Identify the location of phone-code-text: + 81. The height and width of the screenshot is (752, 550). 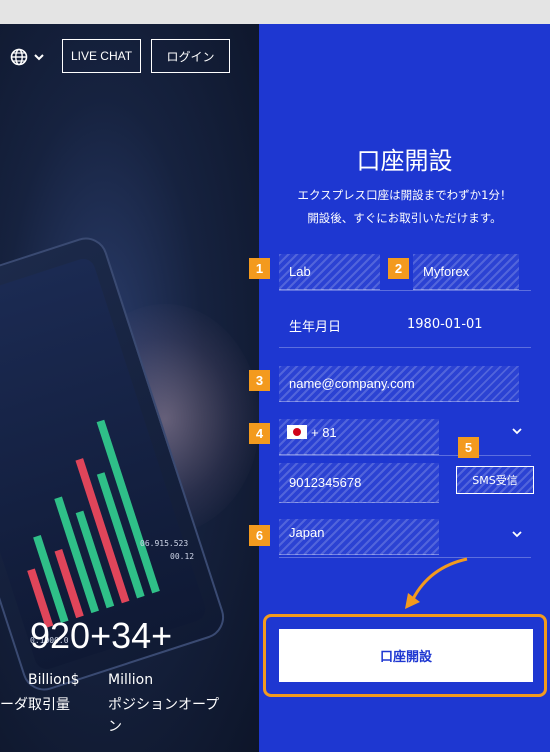
(324, 432).